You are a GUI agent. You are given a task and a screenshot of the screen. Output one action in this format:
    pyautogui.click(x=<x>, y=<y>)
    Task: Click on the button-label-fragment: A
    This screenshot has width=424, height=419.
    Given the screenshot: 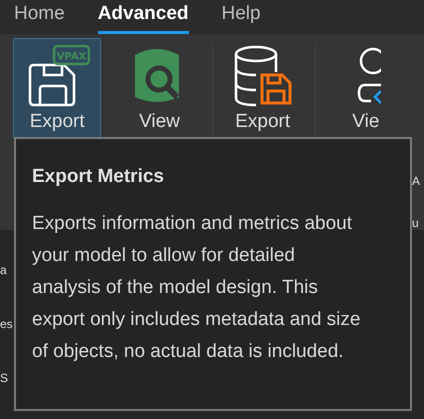 What is the action you would take?
    pyautogui.click(x=416, y=181)
    